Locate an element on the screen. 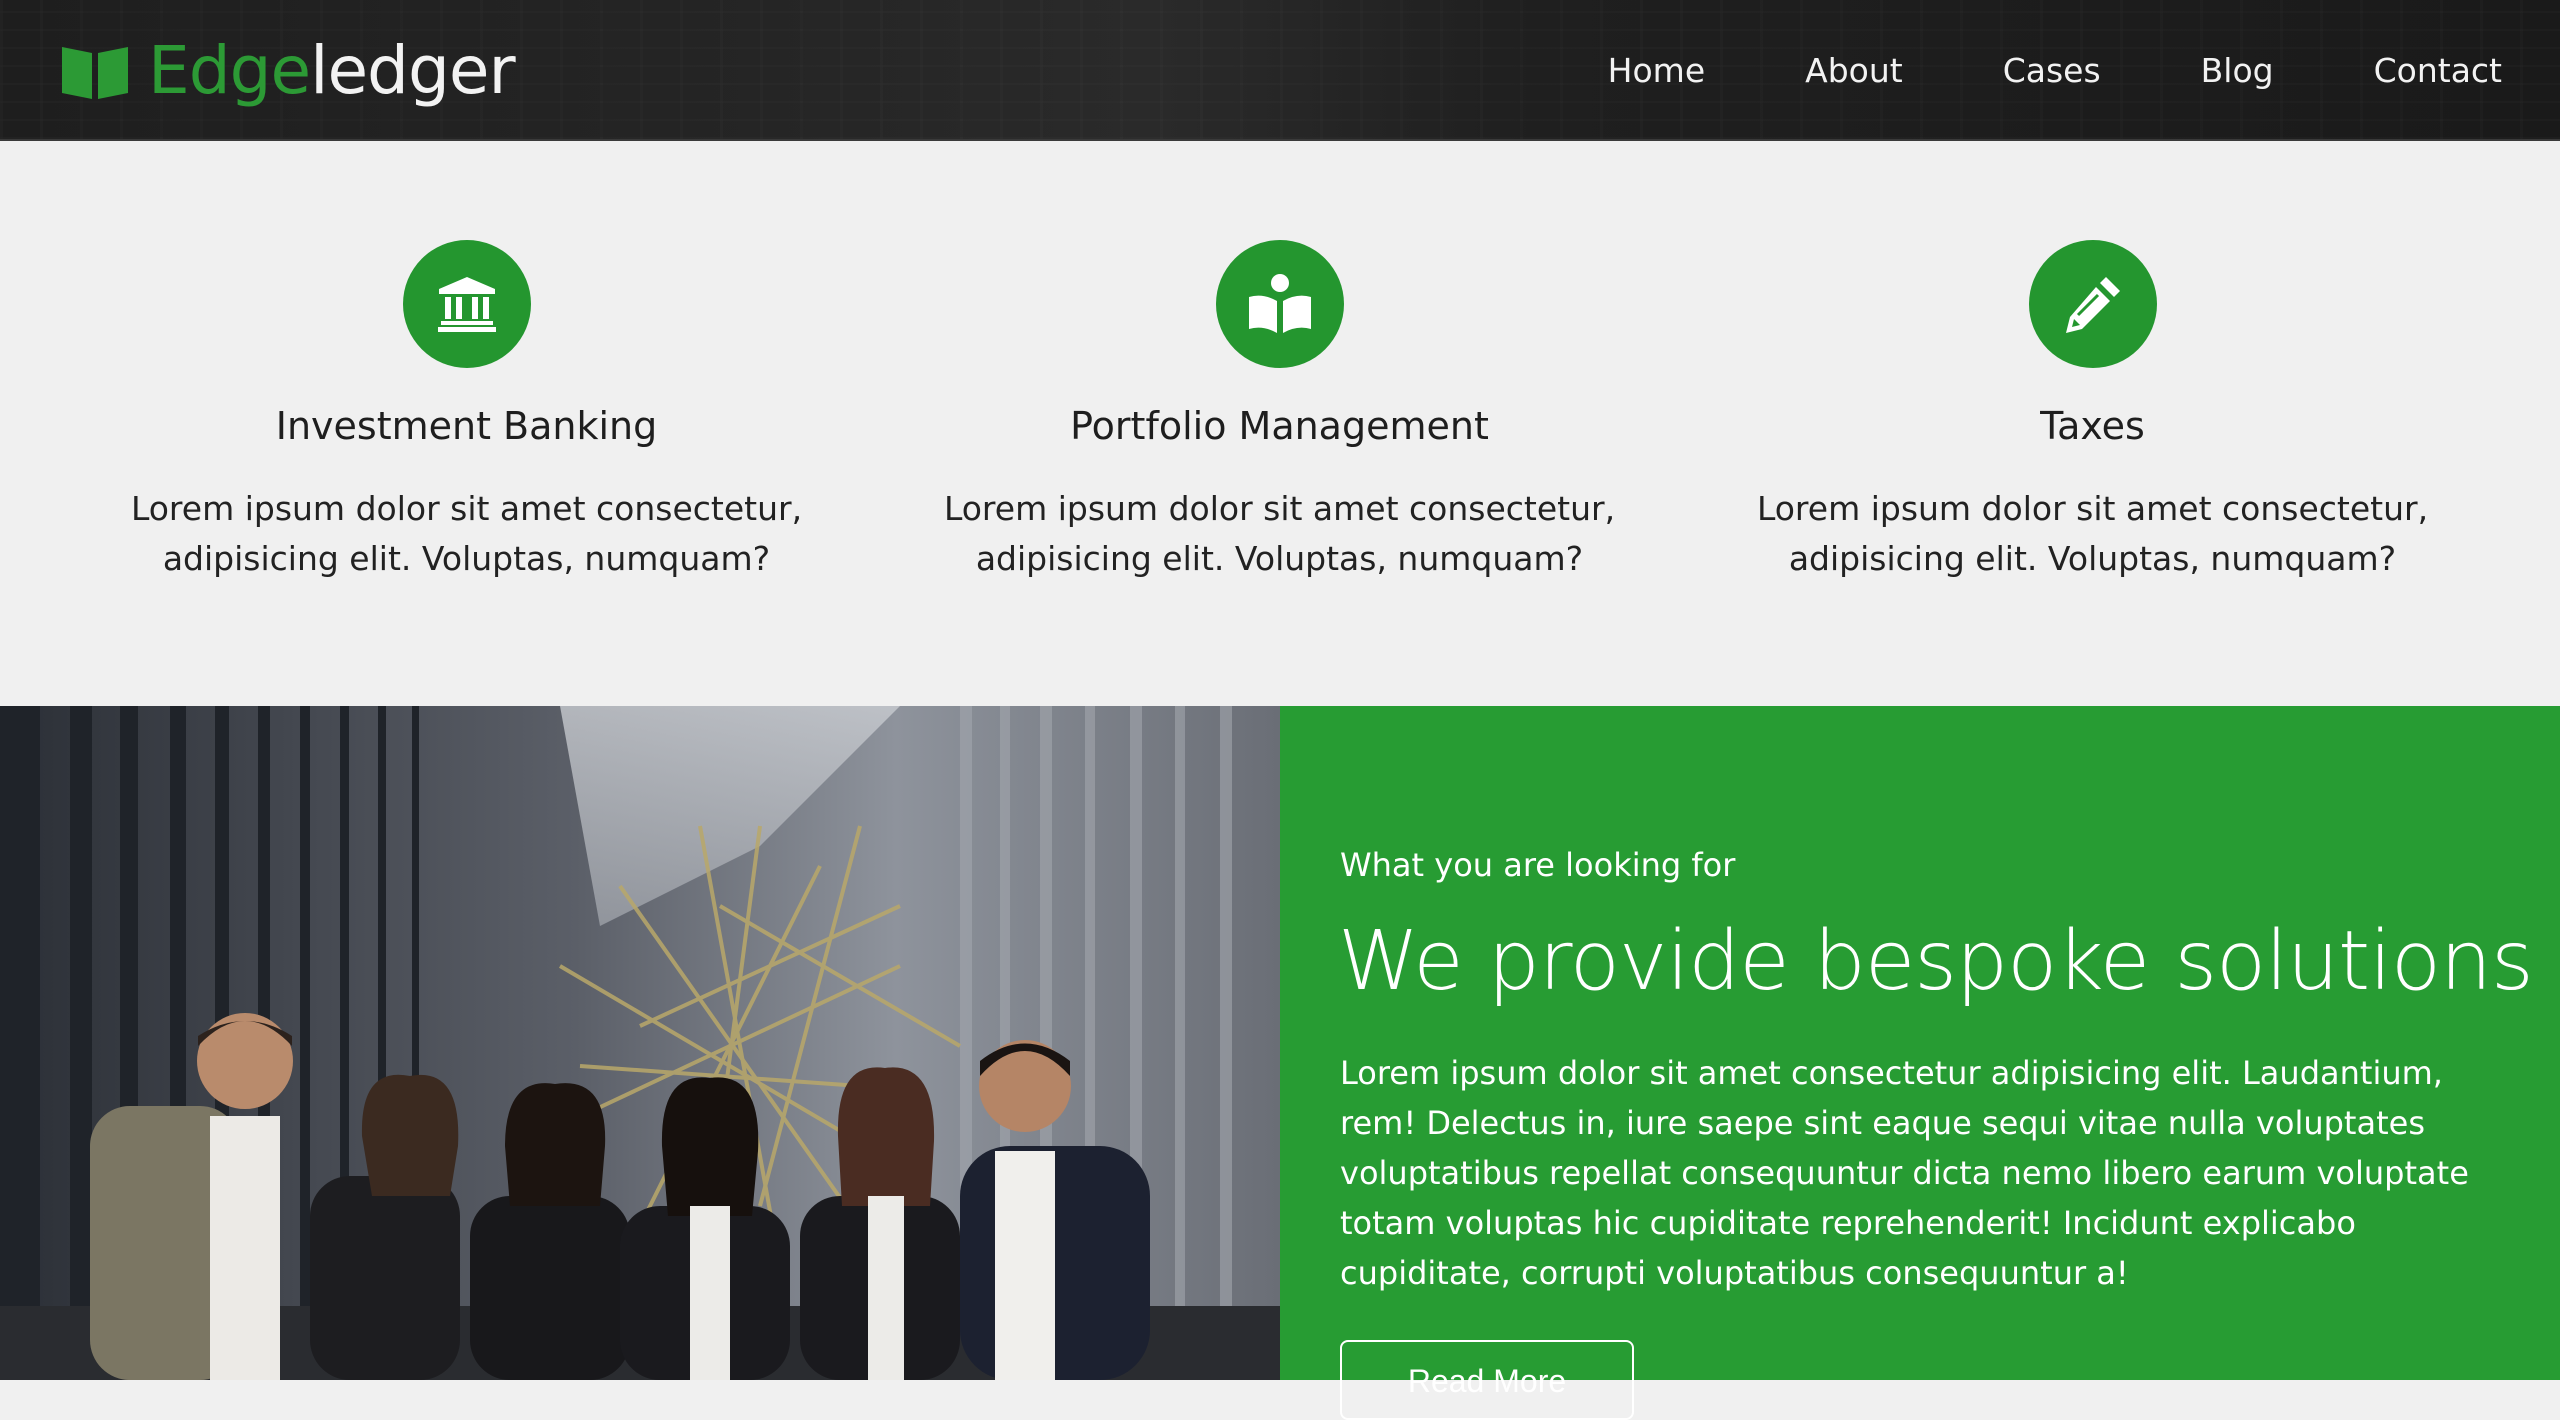 This screenshot has height=1420, width=2560. service-title: Portfolio Management is located at coordinates (1279, 426).